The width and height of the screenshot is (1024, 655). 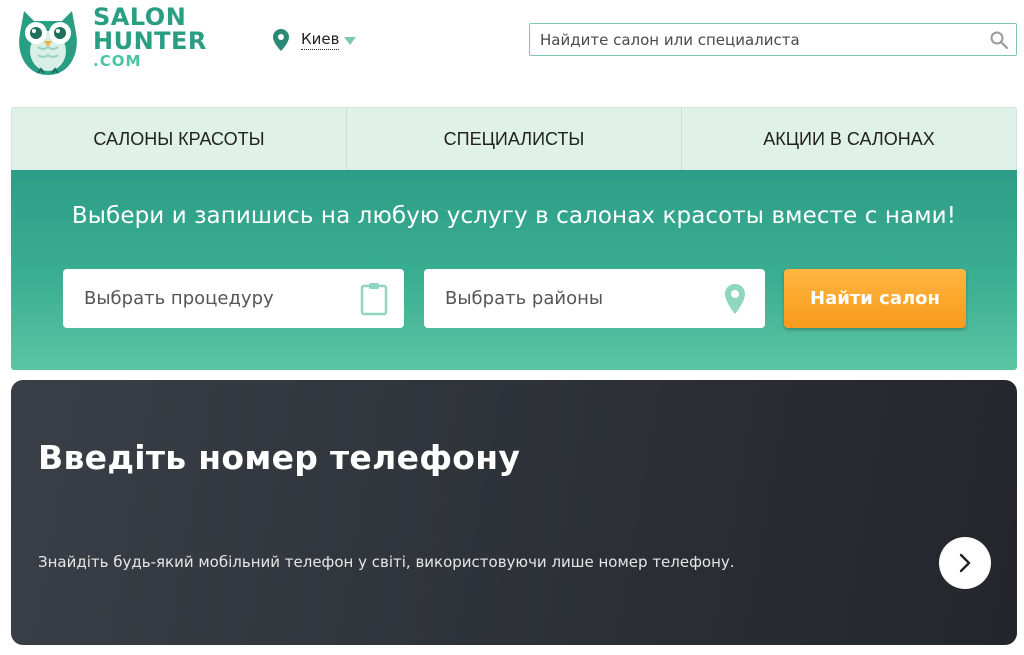 I want to click on search-box, so click(x=773, y=39).